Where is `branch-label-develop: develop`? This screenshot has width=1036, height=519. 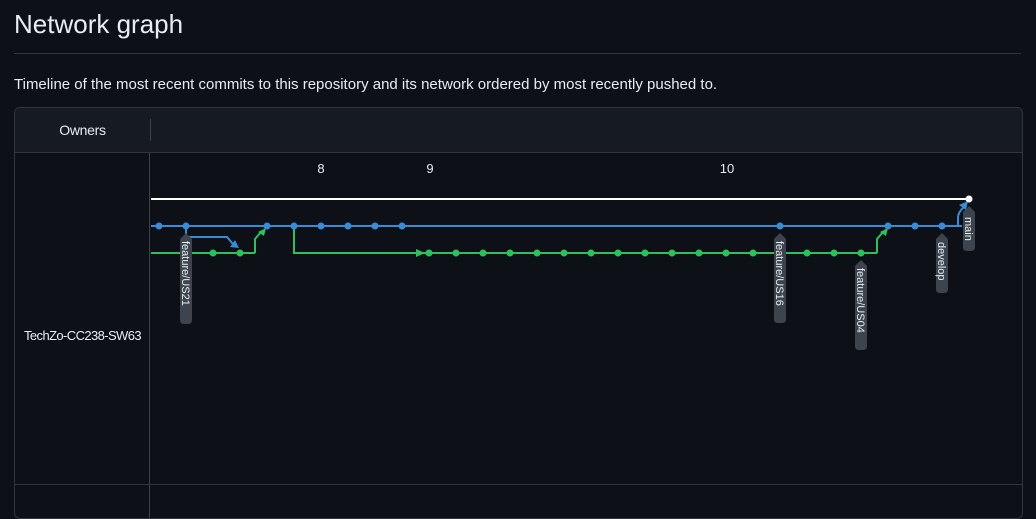 branch-label-develop: develop is located at coordinates (941, 263).